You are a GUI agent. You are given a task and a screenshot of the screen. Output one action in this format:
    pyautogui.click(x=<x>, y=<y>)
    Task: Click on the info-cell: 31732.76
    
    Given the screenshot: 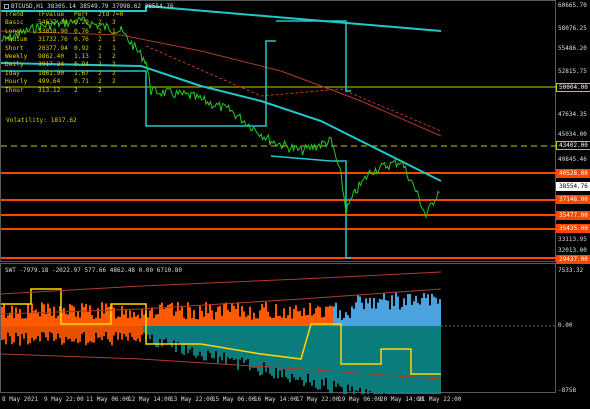 What is the action you would take?
    pyautogui.click(x=53, y=40)
    